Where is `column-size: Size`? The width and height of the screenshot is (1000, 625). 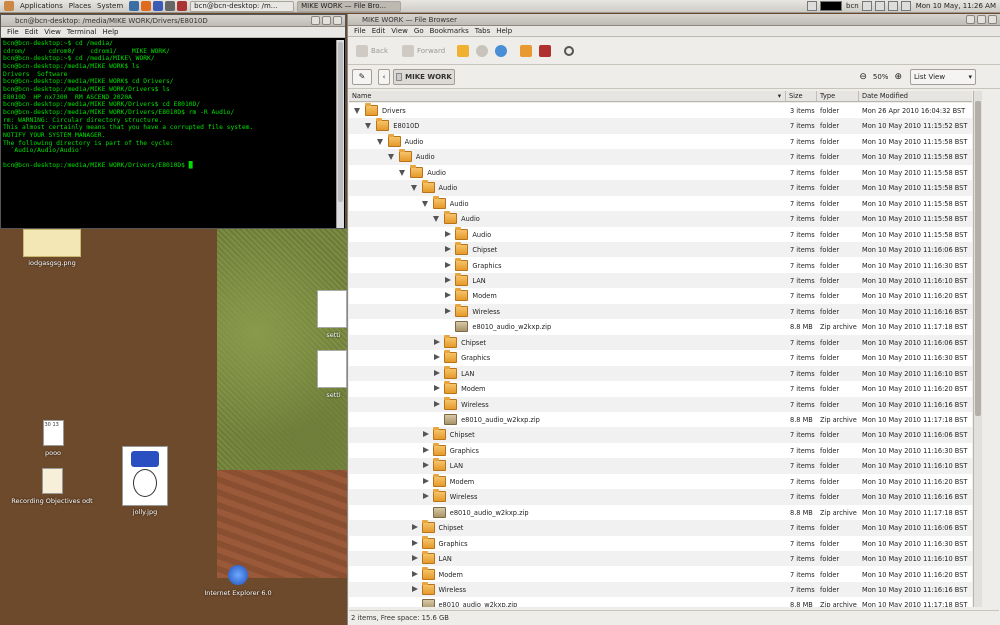 column-size: Size is located at coordinates (801, 96).